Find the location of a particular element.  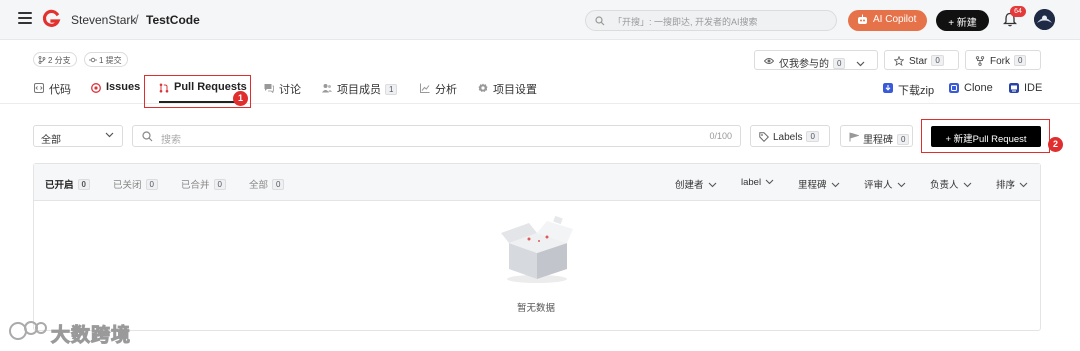

tab-members: 项目成员 1 is located at coordinates (360, 89).